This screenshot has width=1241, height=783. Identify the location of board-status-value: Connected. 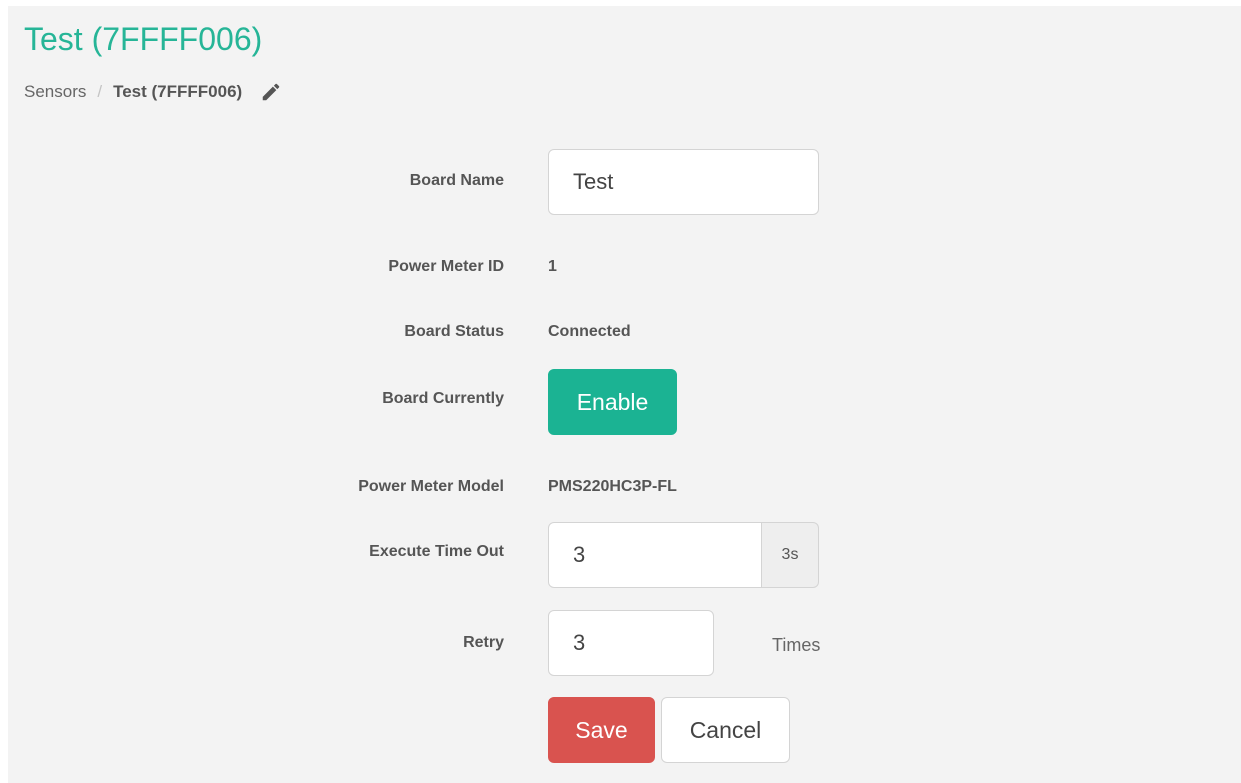
(589, 331).